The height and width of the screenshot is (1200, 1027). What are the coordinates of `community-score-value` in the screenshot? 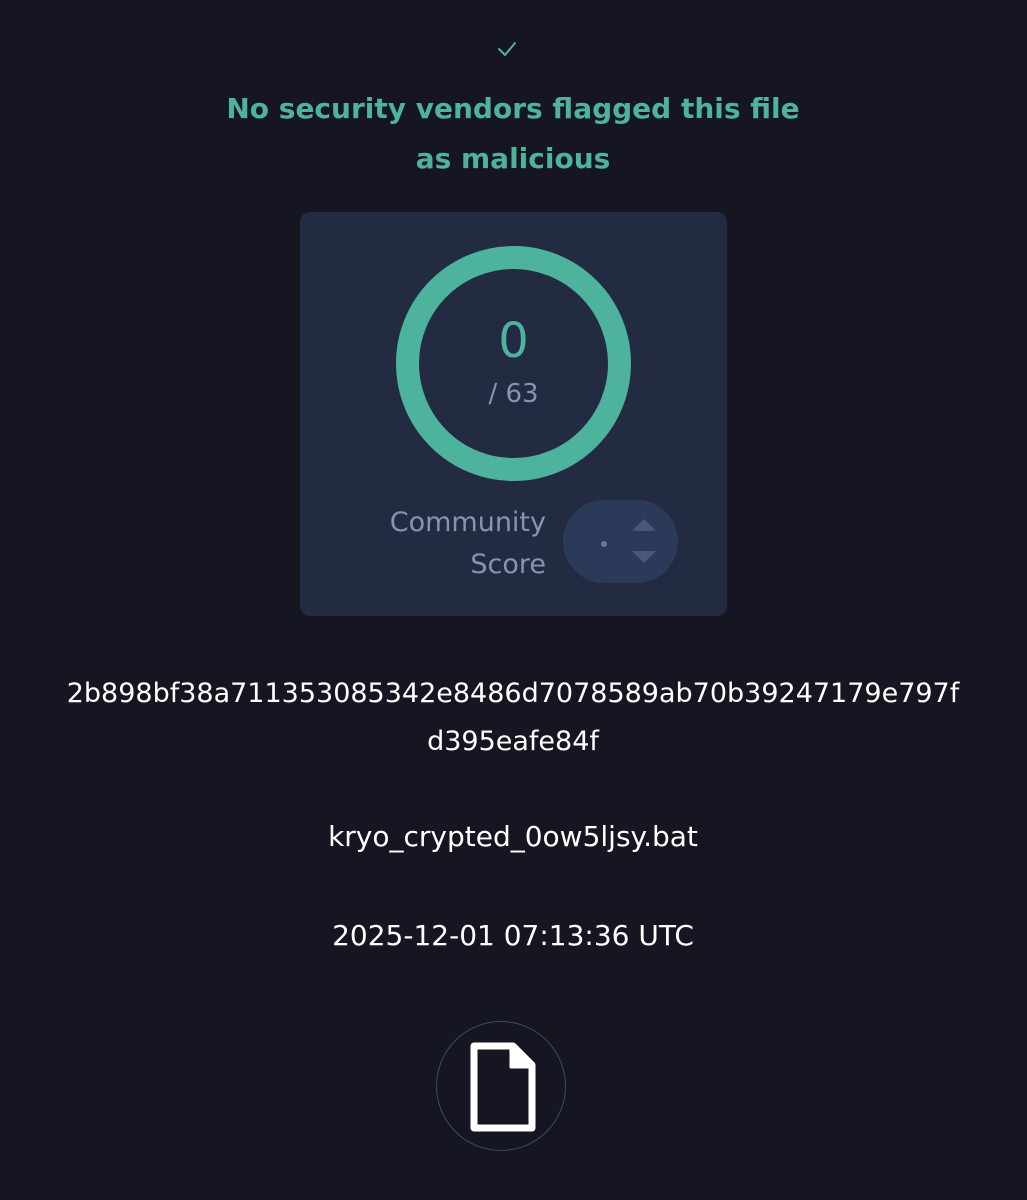 It's located at (604, 544).